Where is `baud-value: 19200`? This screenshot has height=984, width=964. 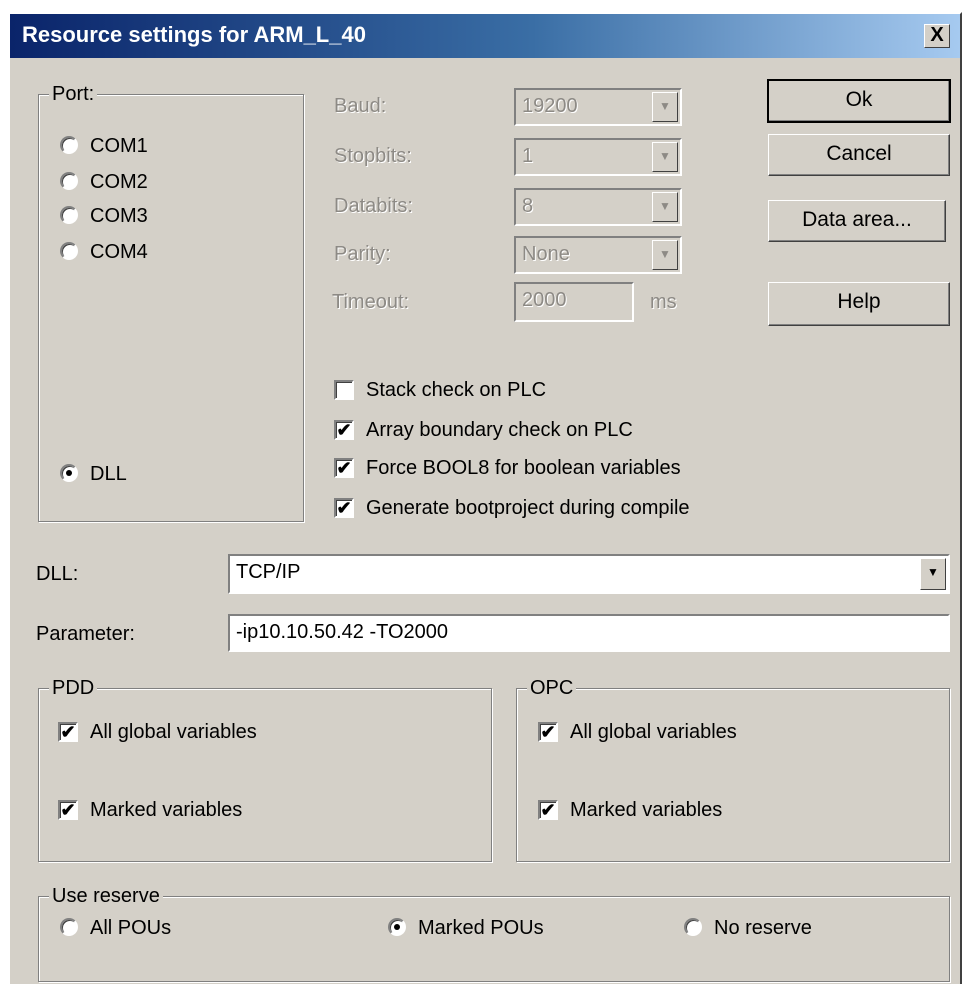
baud-value: 19200 is located at coordinates (550, 106).